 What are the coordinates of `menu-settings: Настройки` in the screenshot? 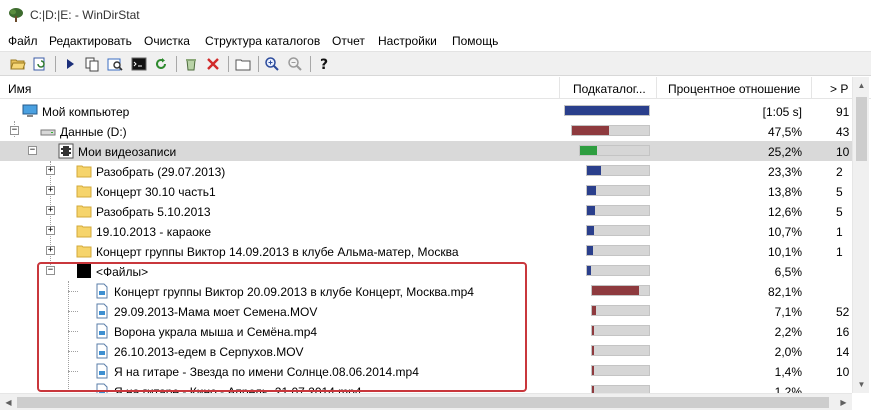 It's located at (407, 41).